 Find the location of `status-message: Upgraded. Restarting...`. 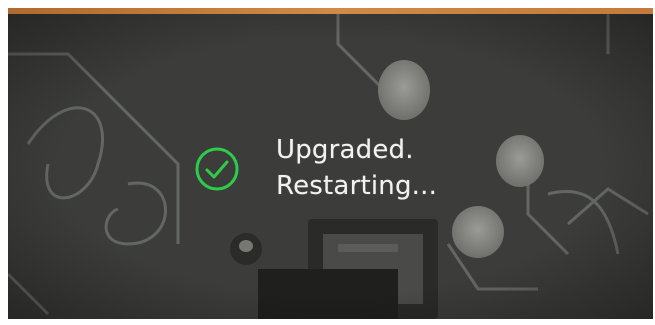

status-message: Upgraded. Restarting... is located at coordinates (356, 168).